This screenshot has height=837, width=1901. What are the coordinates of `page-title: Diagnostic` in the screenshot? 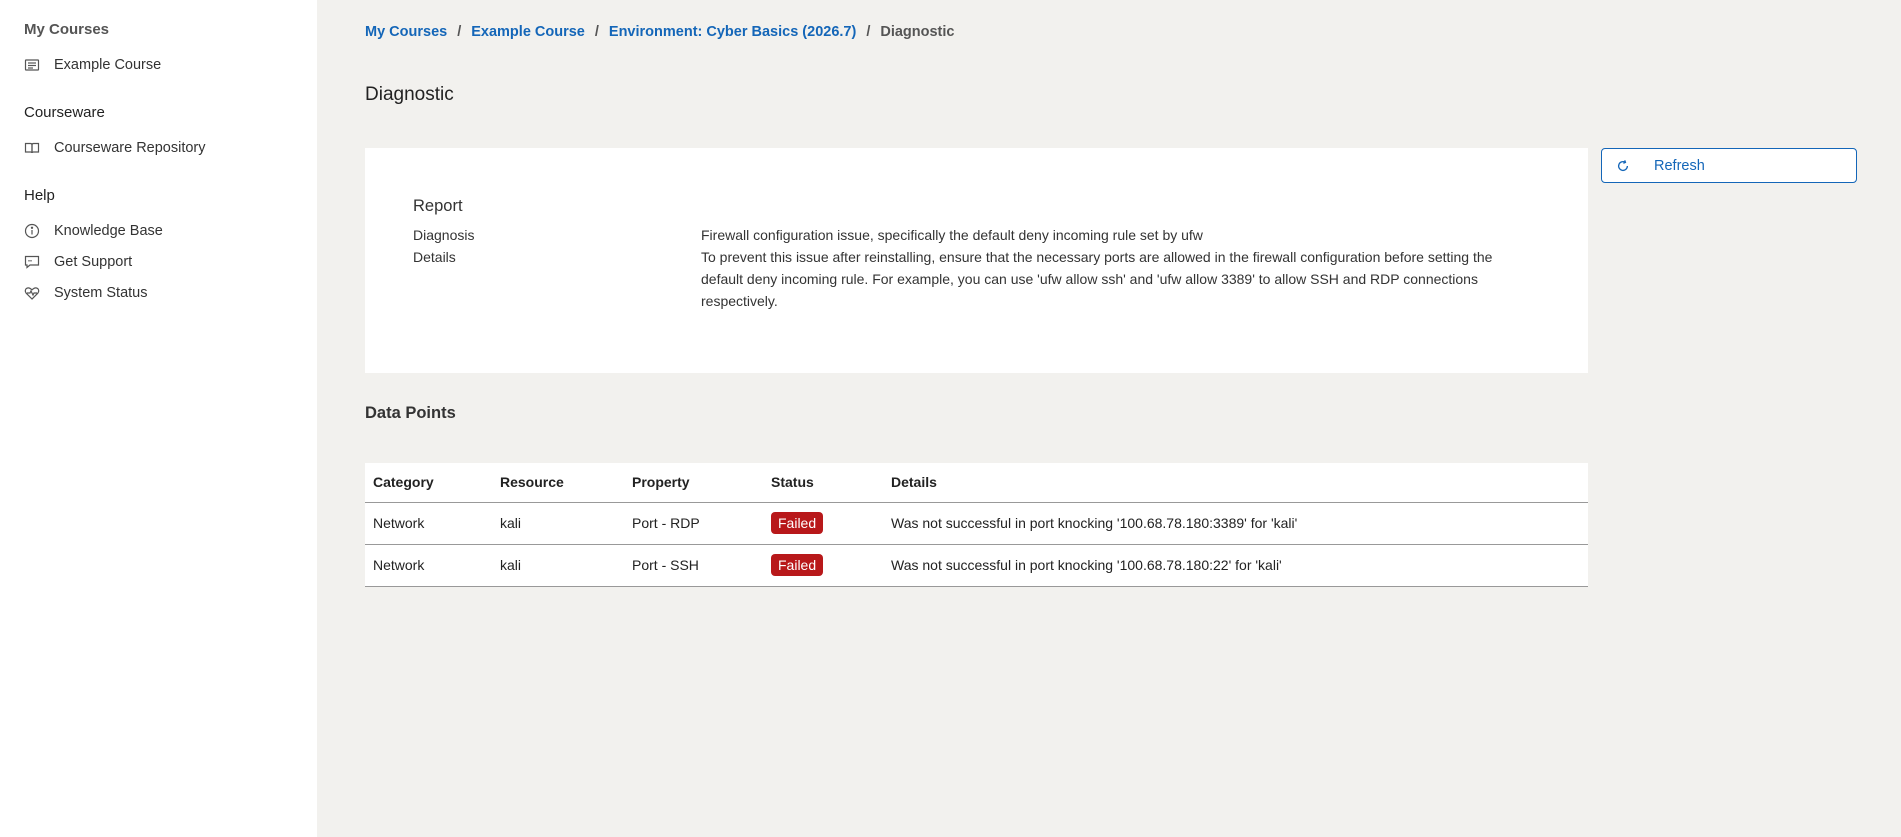 It's located at (409, 94).